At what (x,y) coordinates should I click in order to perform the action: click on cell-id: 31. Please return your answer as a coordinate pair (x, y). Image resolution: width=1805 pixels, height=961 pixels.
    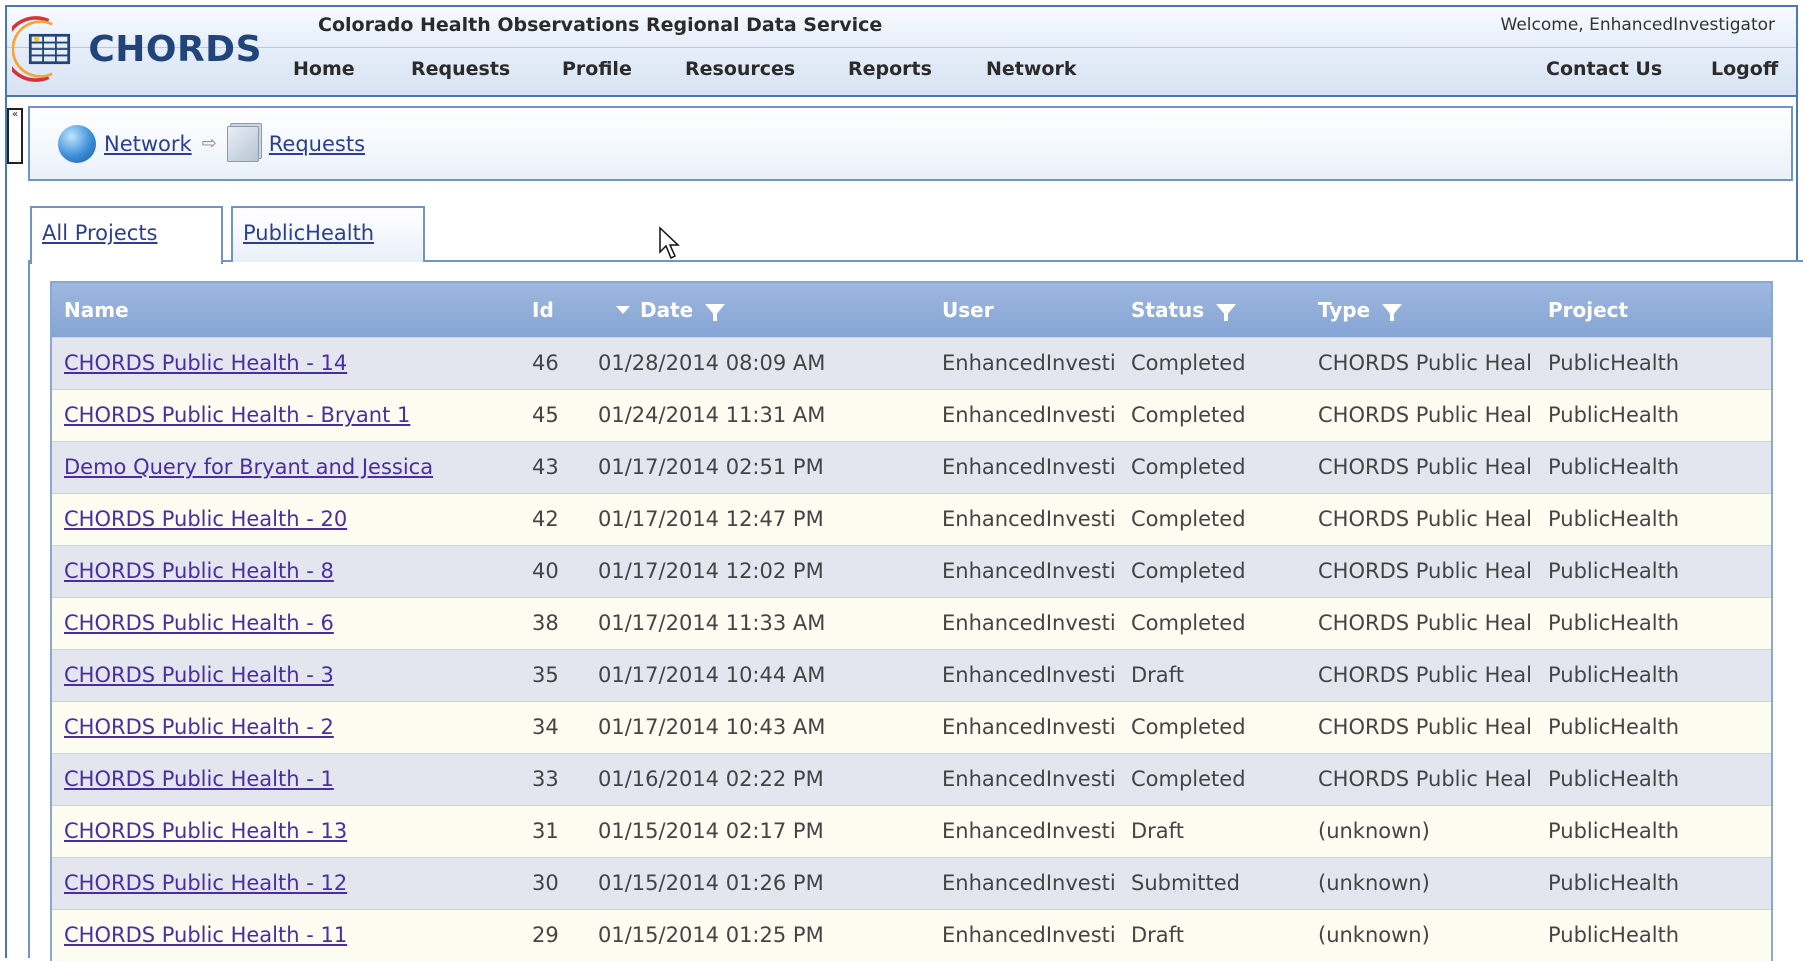
    Looking at the image, I should click on (545, 831).